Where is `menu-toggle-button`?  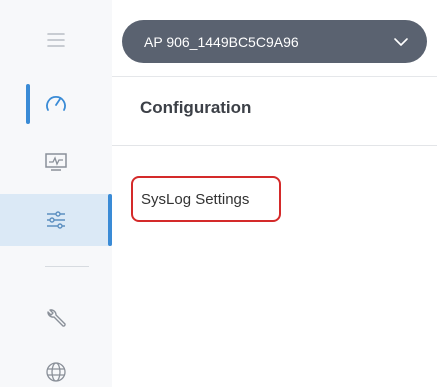 menu-toggle-button is located at coordinates (56, 40).